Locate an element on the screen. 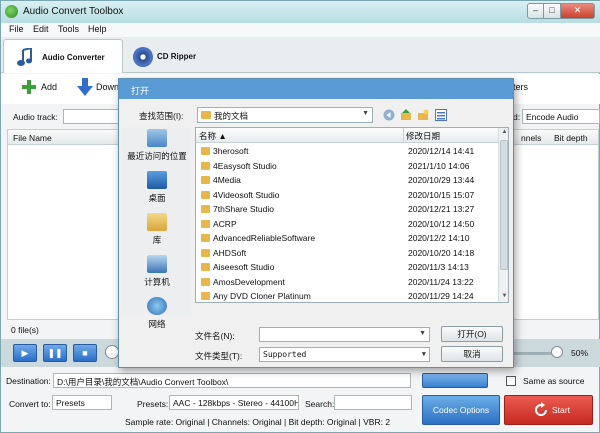 The width and height of the screenshot is (600, 433). column-separator is located at coordinates (403, 135).